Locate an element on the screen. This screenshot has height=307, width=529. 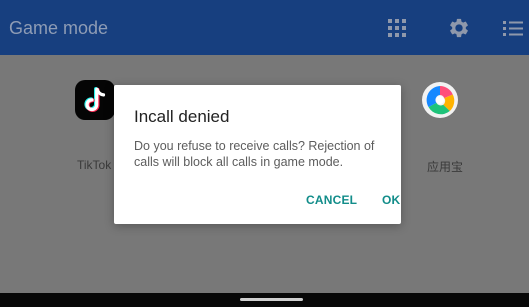
app-label-yingyongbao: 应用宝 is located at coordinates (445, 167).